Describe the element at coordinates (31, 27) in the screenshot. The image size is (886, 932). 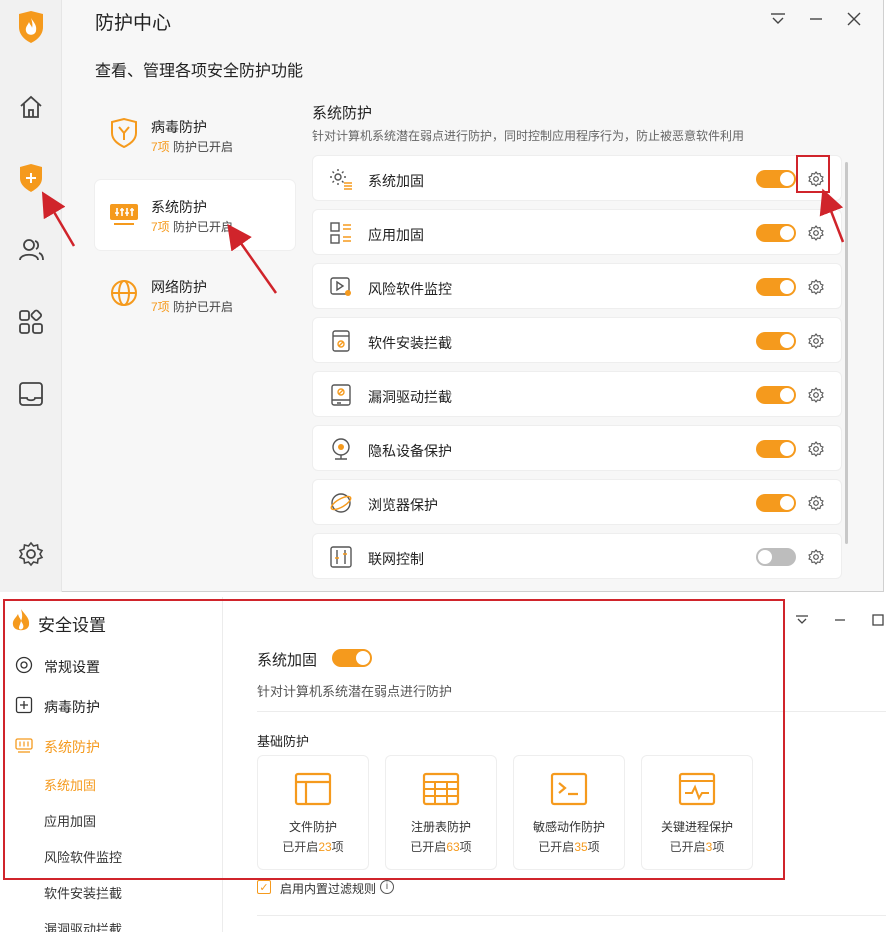
I see `flame-shield-logo-icon` at that location.